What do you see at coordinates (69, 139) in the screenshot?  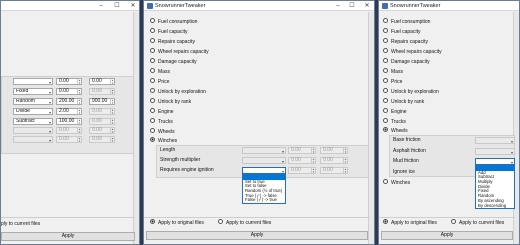 I see `left-num-a-6: 0.00 ▴ ▾` at bounding box center [69, 139].